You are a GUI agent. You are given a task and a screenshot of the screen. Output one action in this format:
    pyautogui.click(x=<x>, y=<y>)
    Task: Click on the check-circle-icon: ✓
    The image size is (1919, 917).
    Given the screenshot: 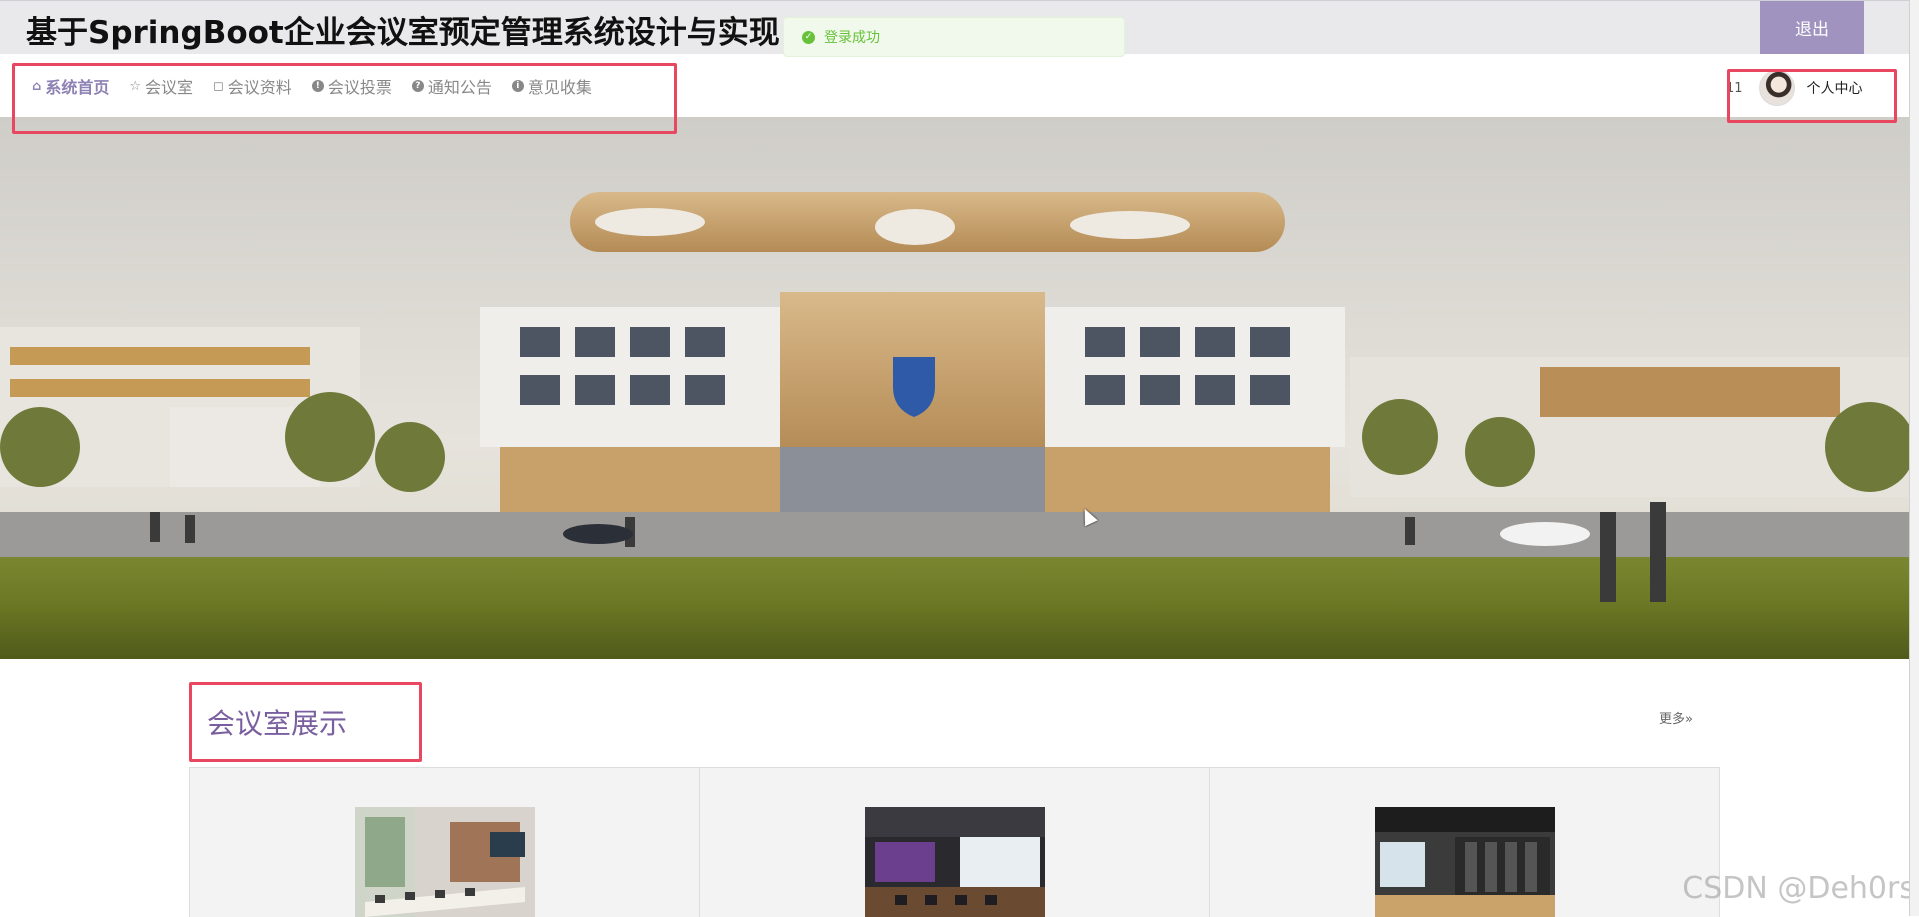 What is the action you would take?
    pyautogui.click(x=808, y=37)
    